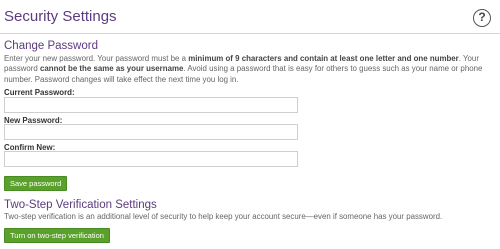 This screenshot has width=500, height=249. I want to click on description-emphasis: cannot be the same as your username, so click(111, 69).